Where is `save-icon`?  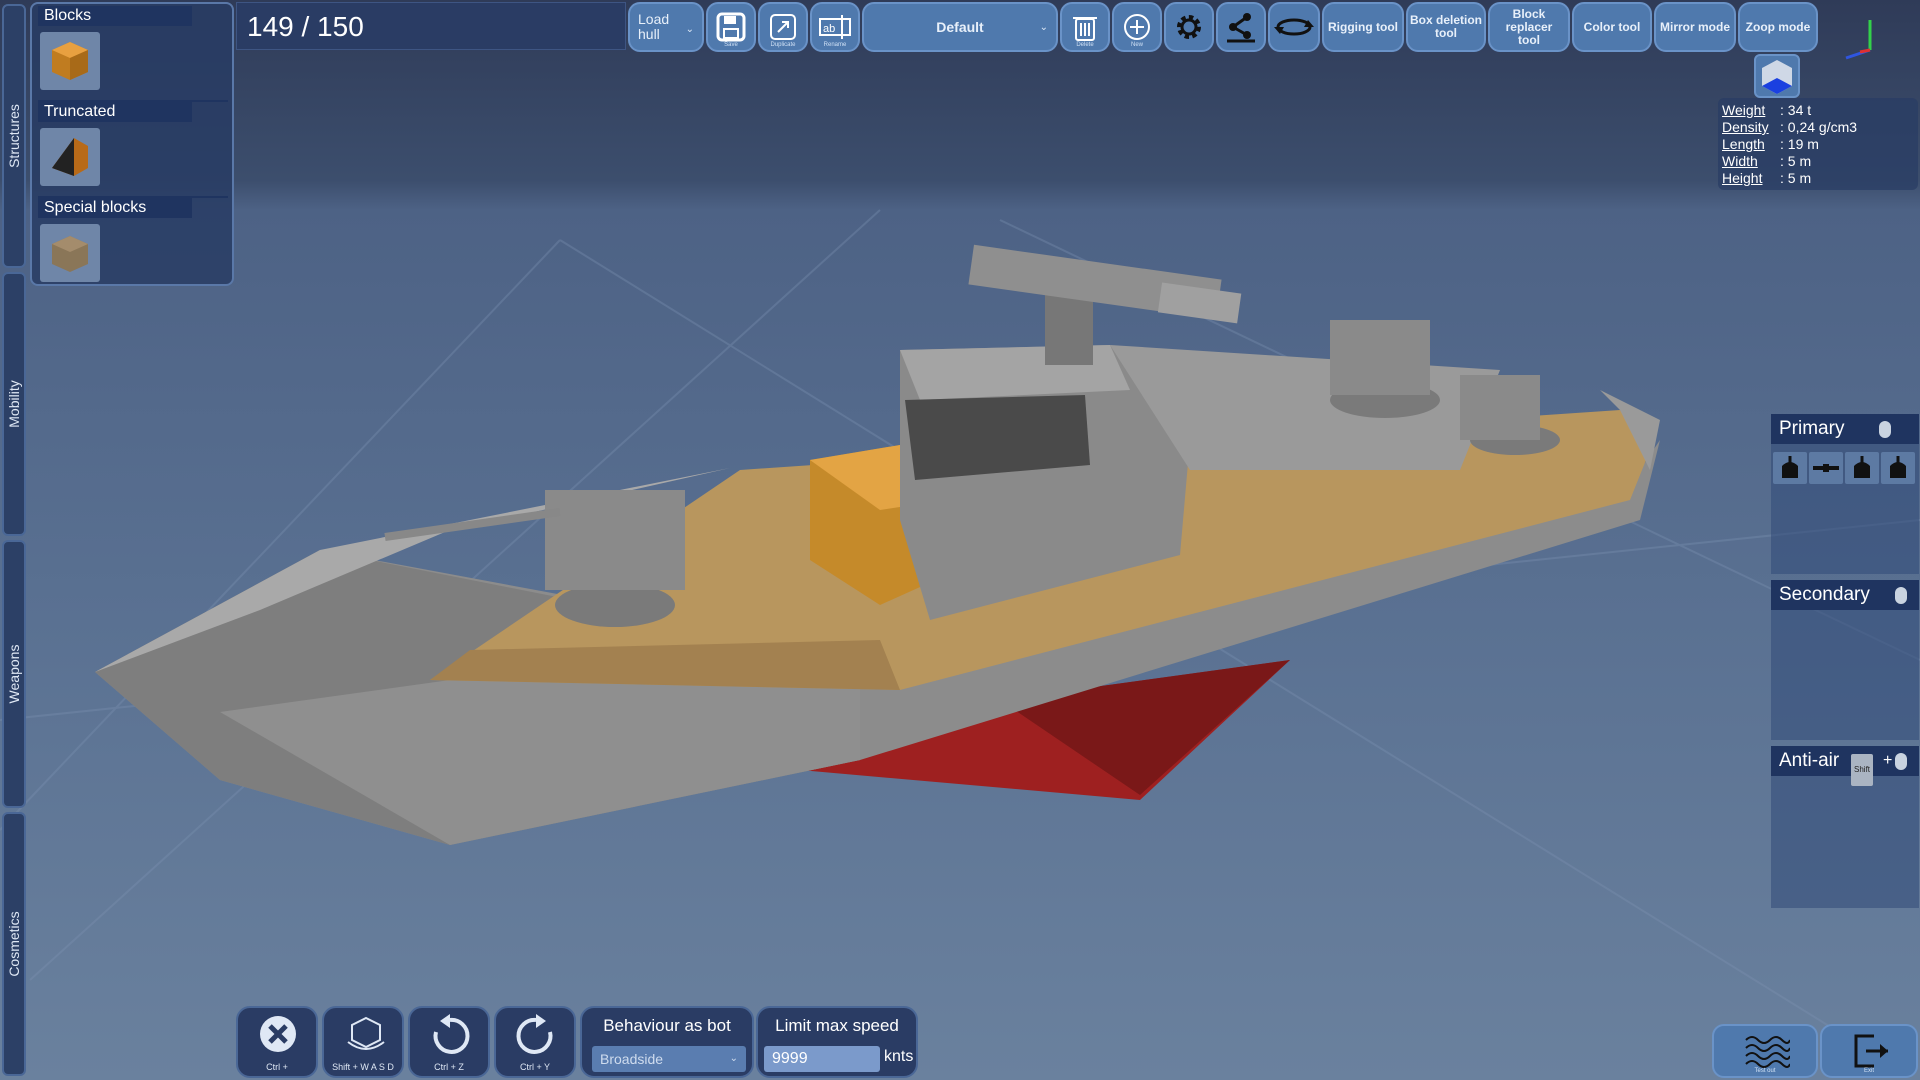 save-icon is located at coordinates (731, 27).